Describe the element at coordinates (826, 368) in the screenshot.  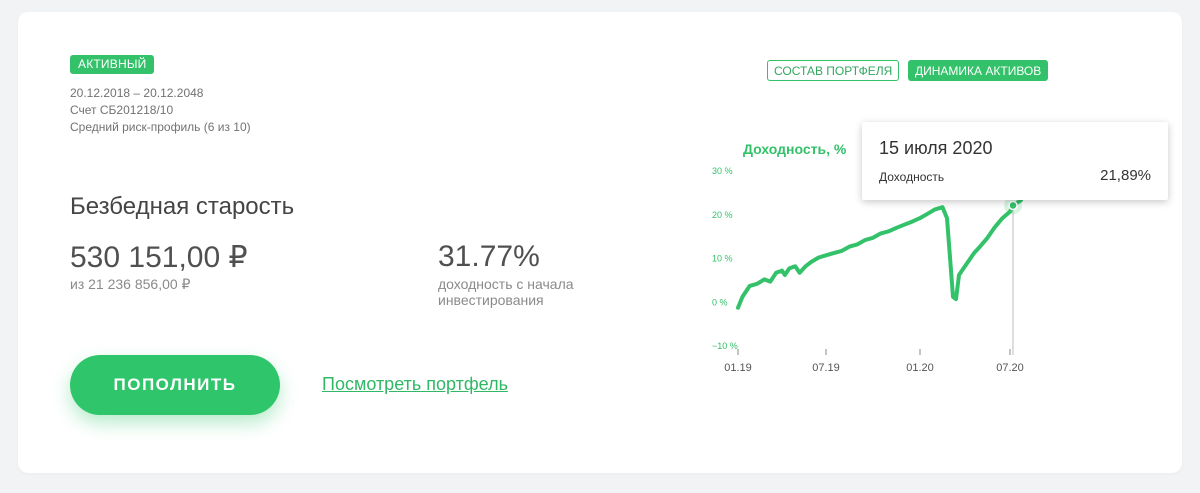
I see `x-tick-label: 07.19` at that location.